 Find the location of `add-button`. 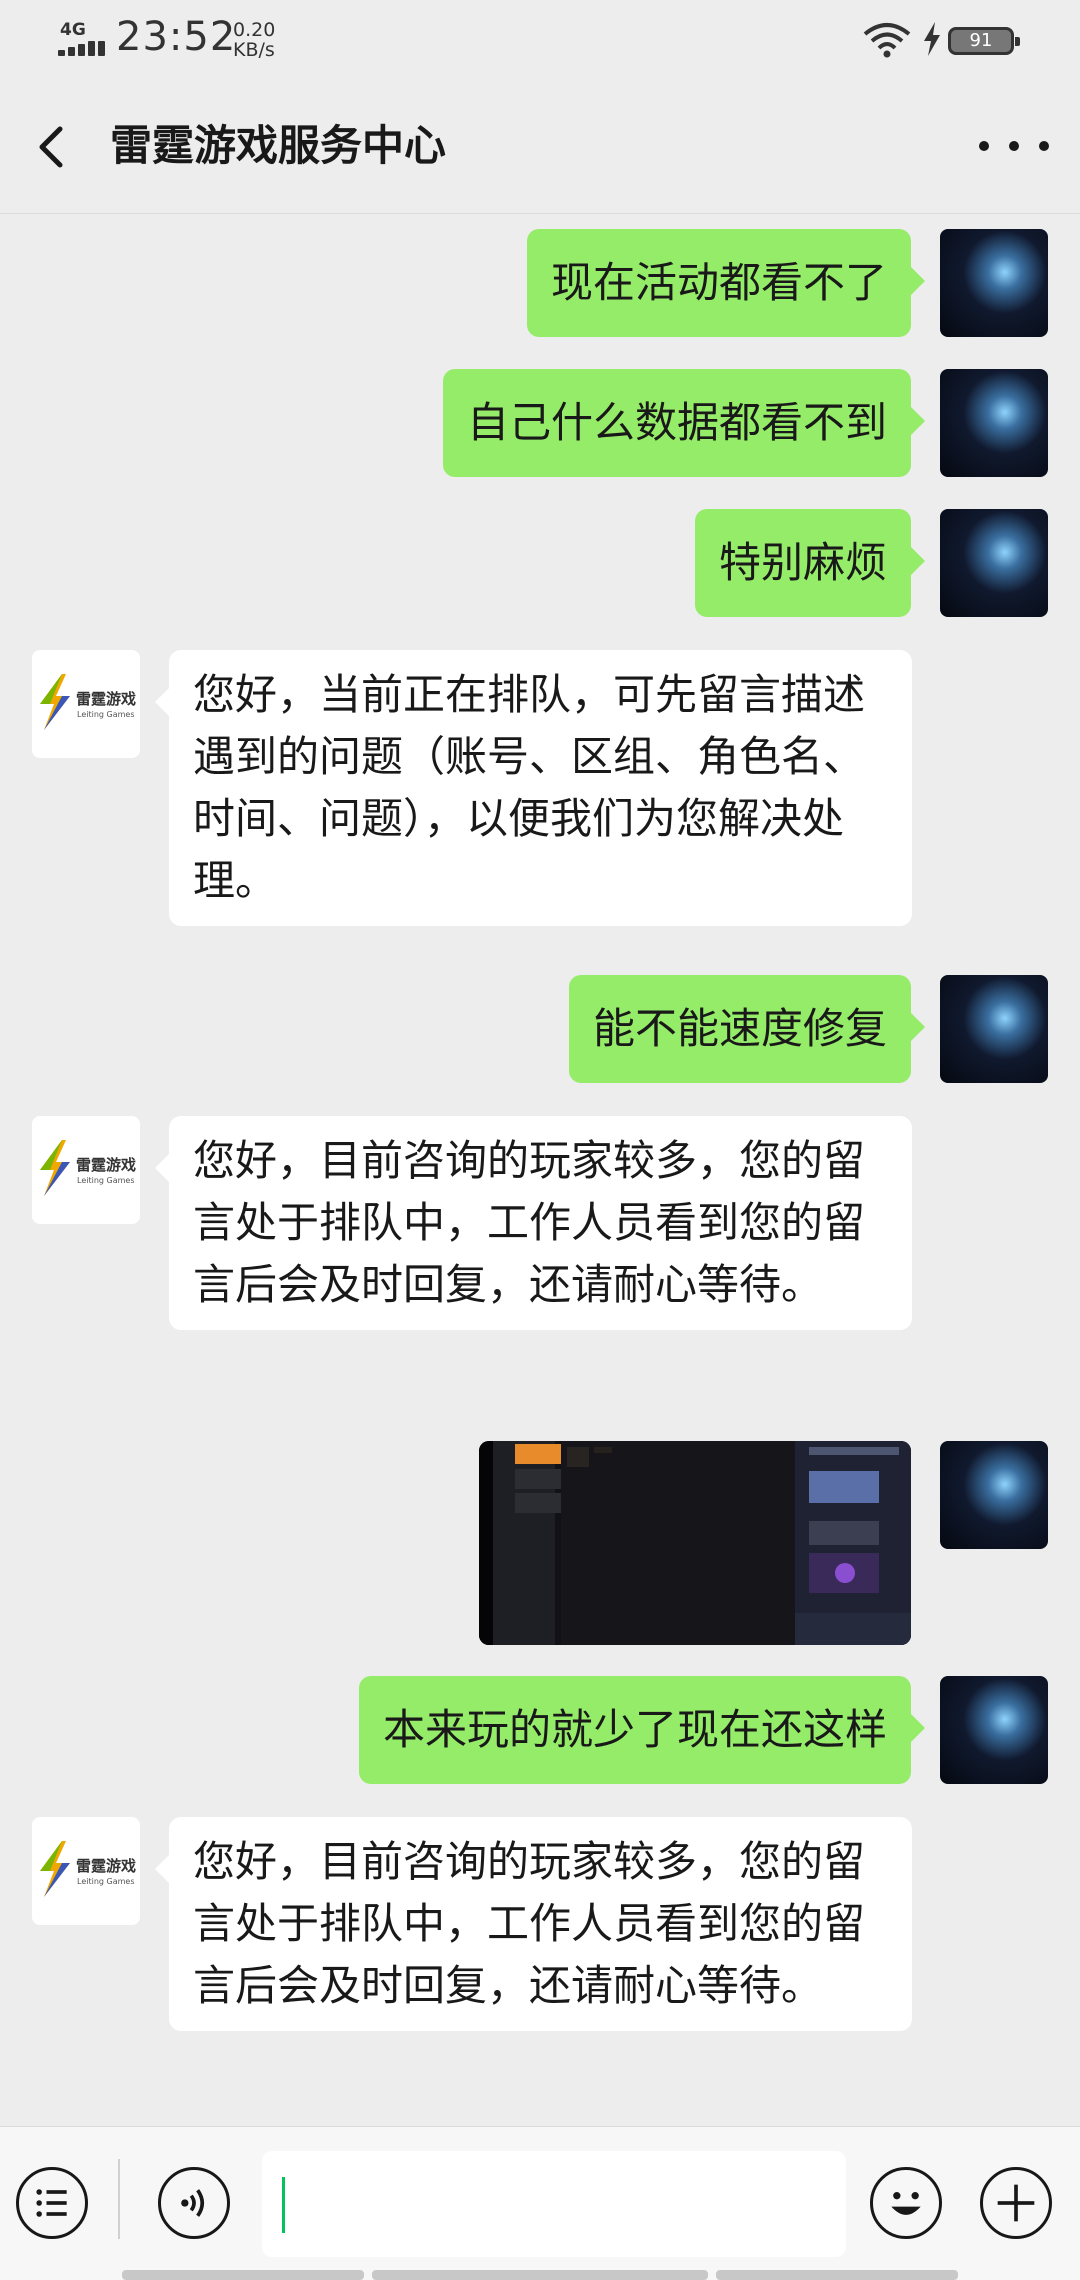

add-button is located at coordinates (1016, 2203).